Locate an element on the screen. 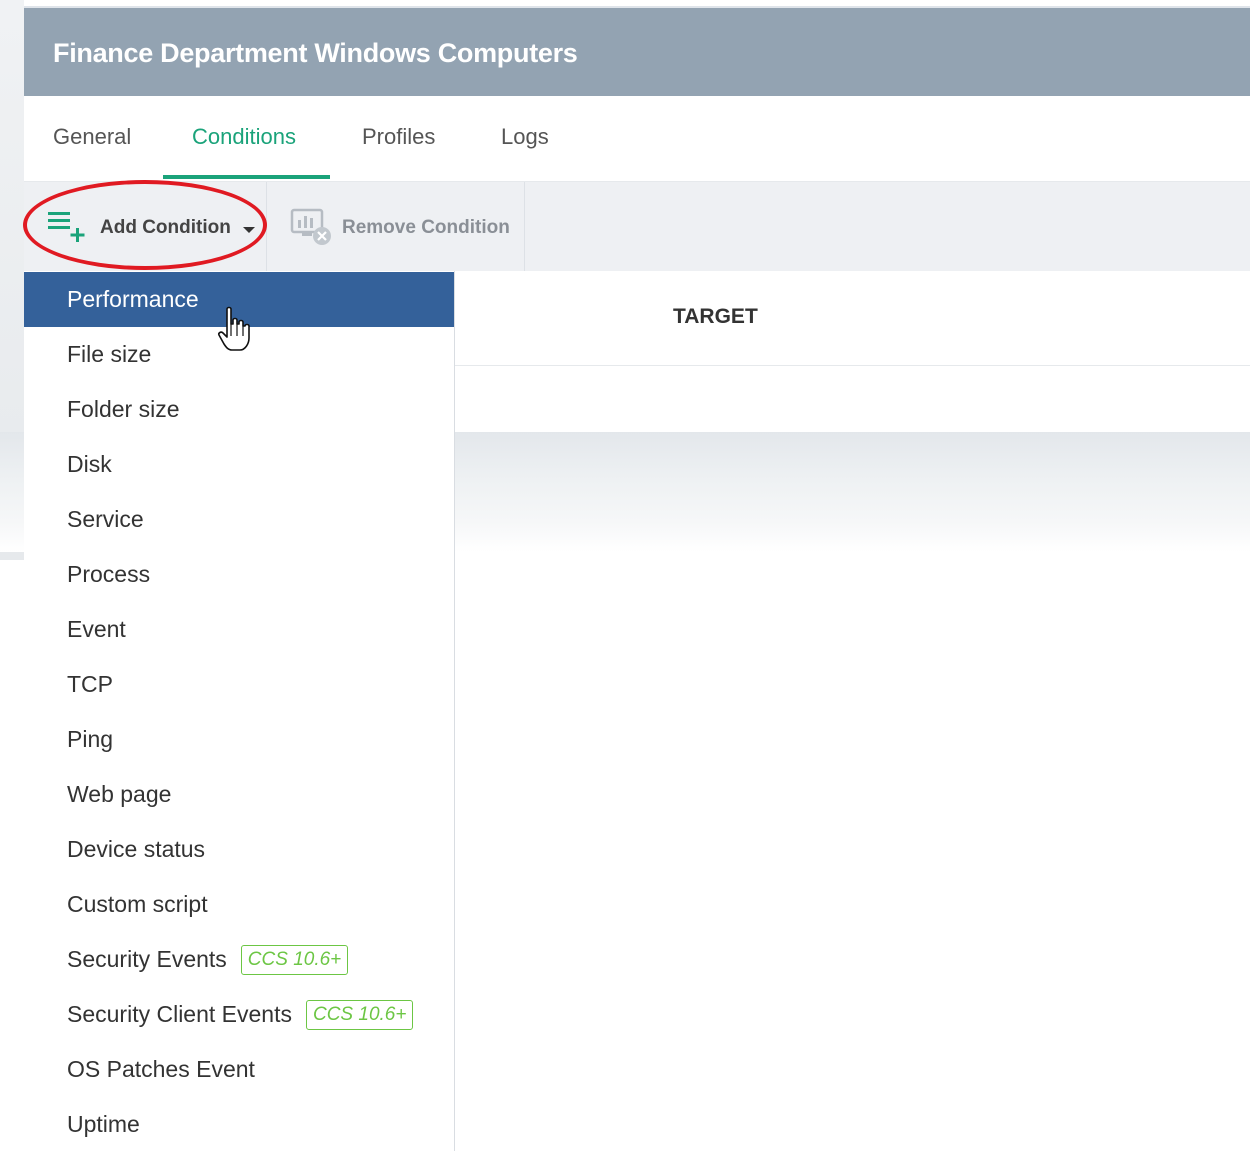  page-header: Finance Department Windows Computers is located at coordinates (637, 51).